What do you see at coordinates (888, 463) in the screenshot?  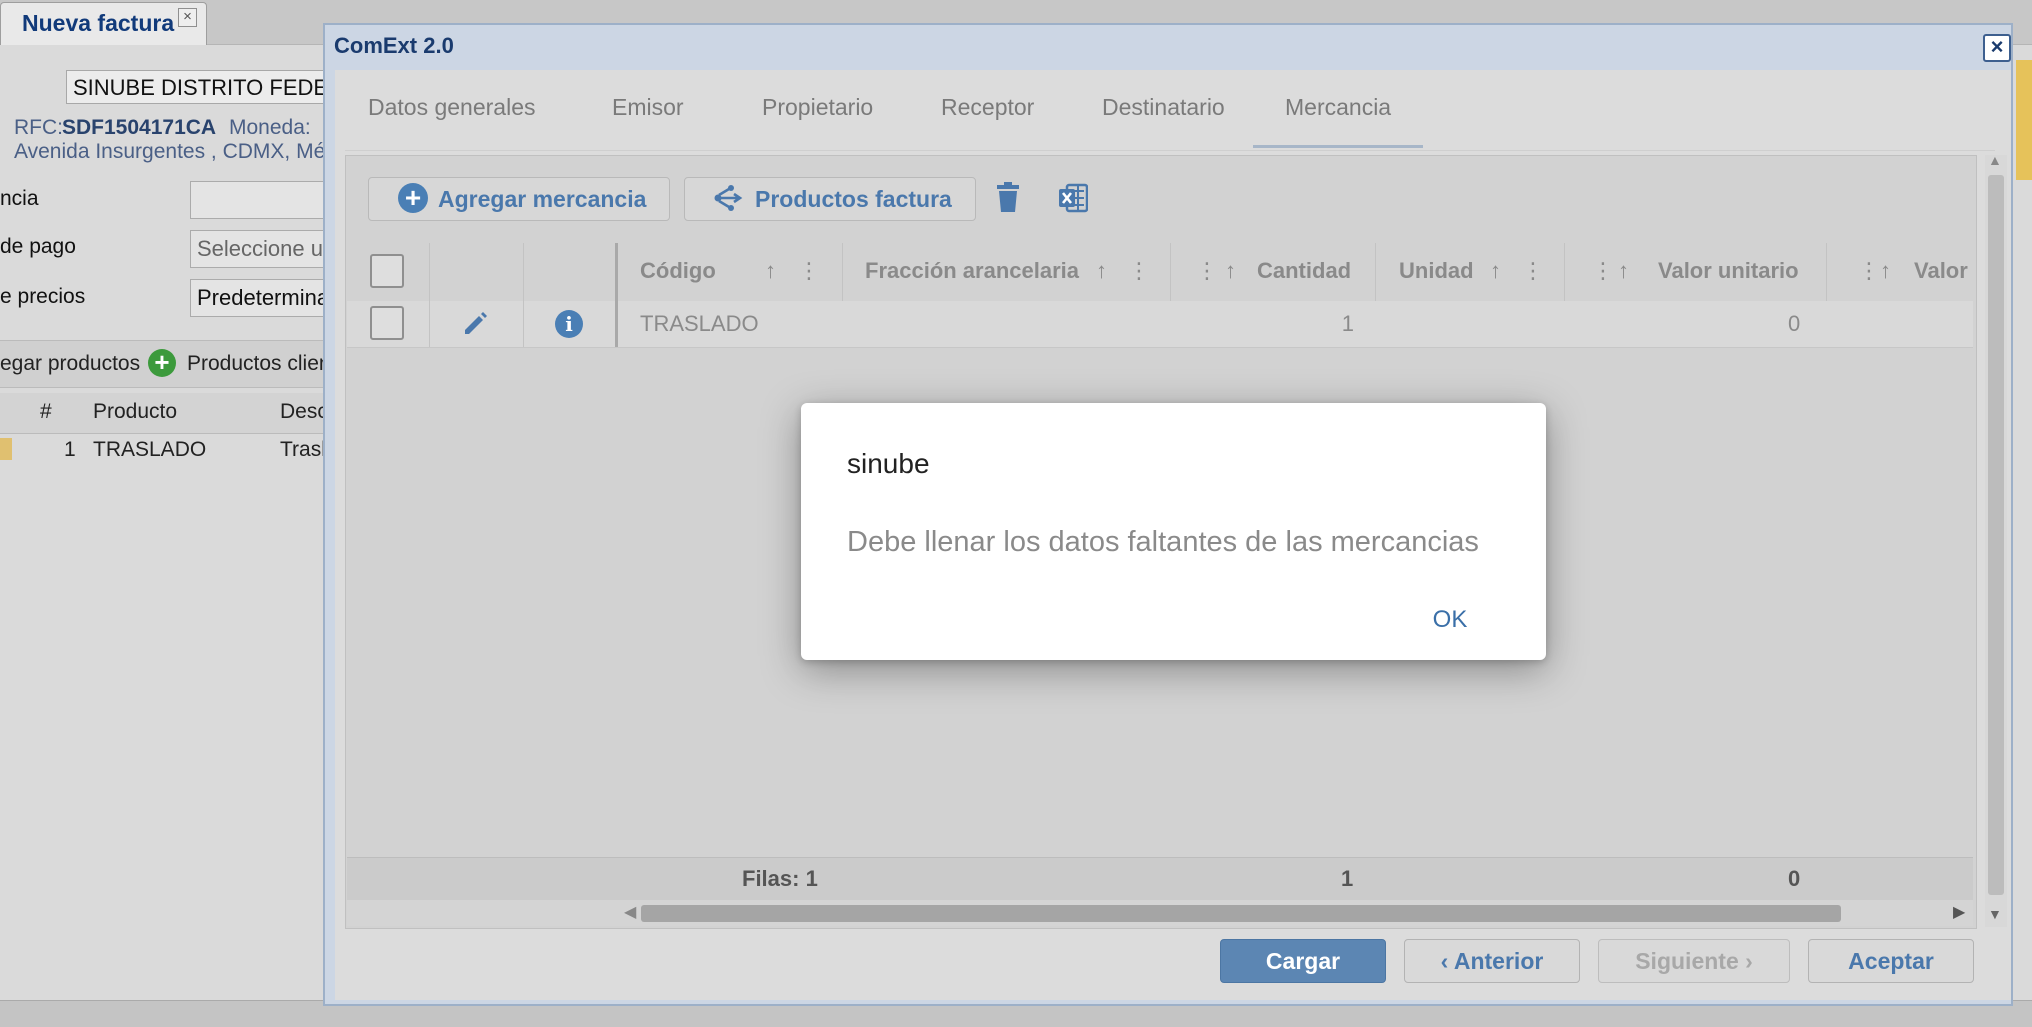 I see `alert-title: sinube` at bounding box center [888, 463].